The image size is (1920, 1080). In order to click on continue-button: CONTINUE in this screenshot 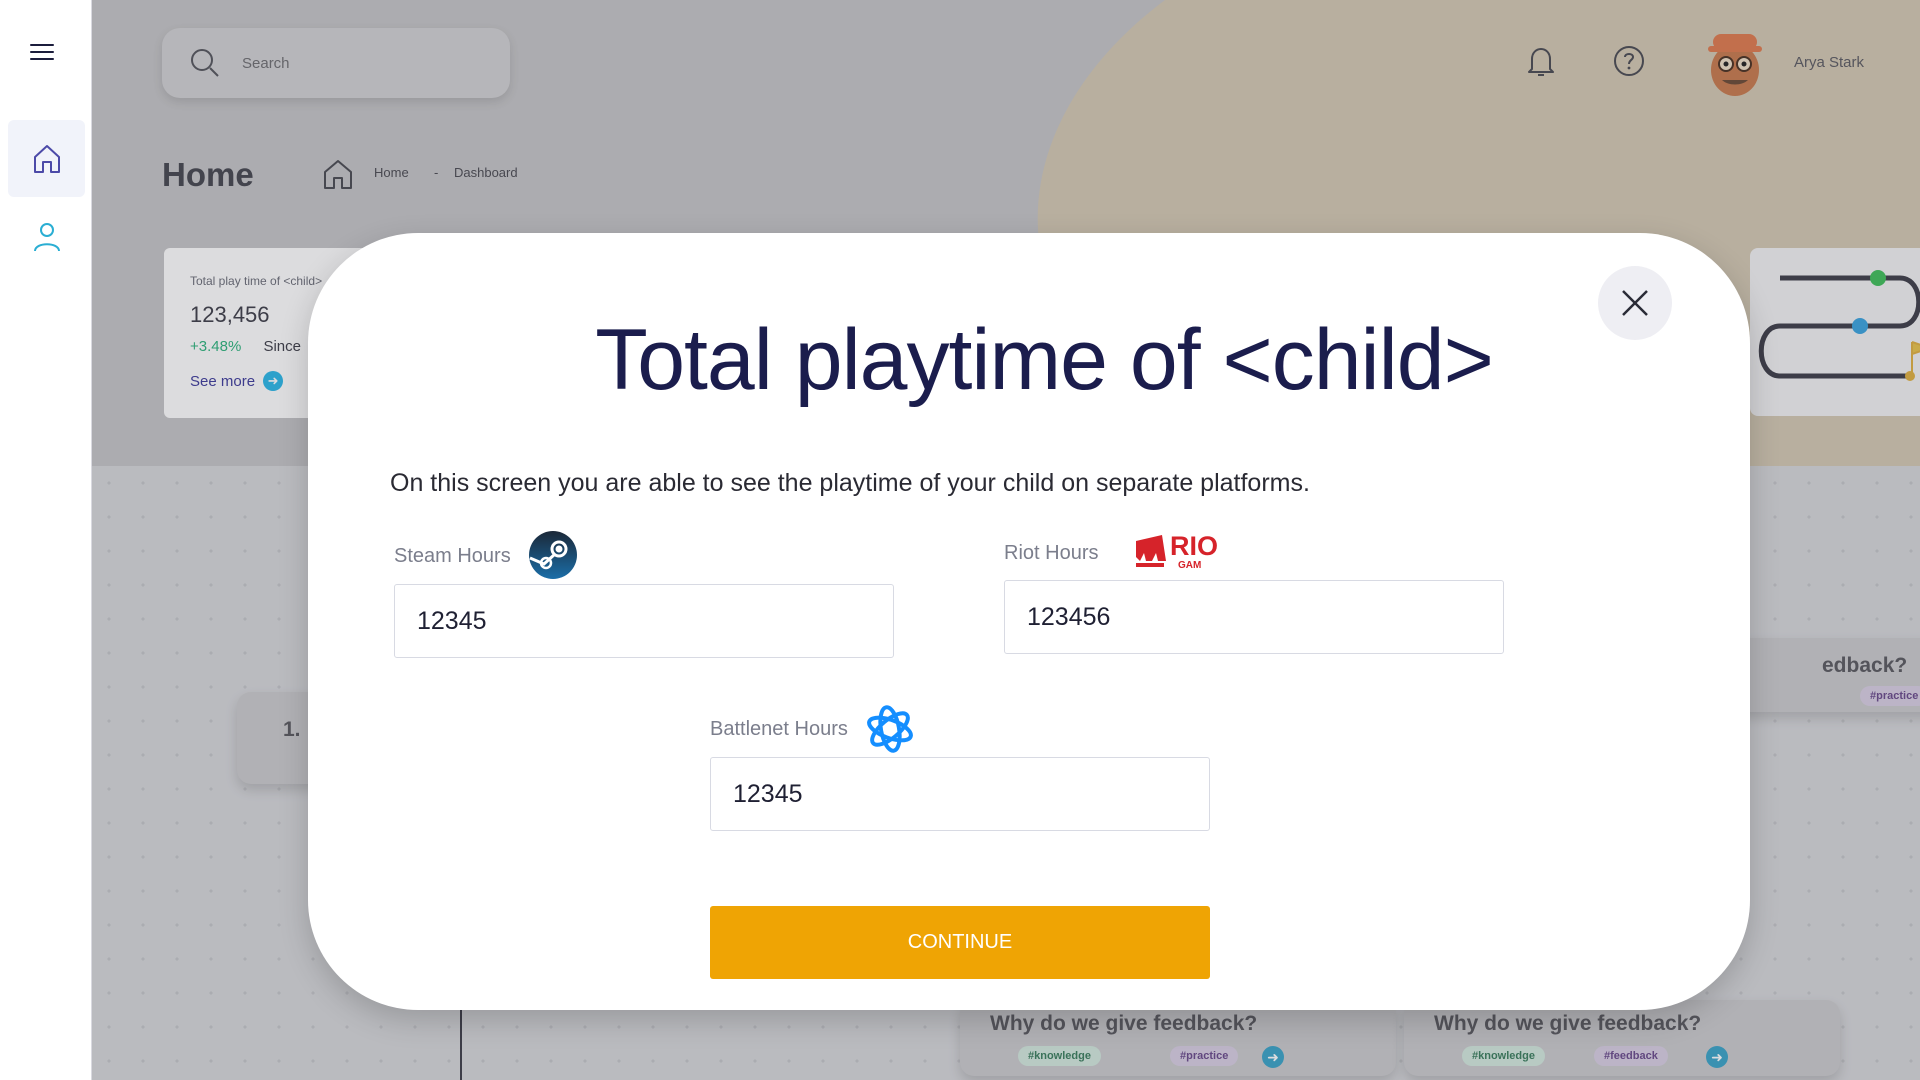, I will do `click(960, 942)`.